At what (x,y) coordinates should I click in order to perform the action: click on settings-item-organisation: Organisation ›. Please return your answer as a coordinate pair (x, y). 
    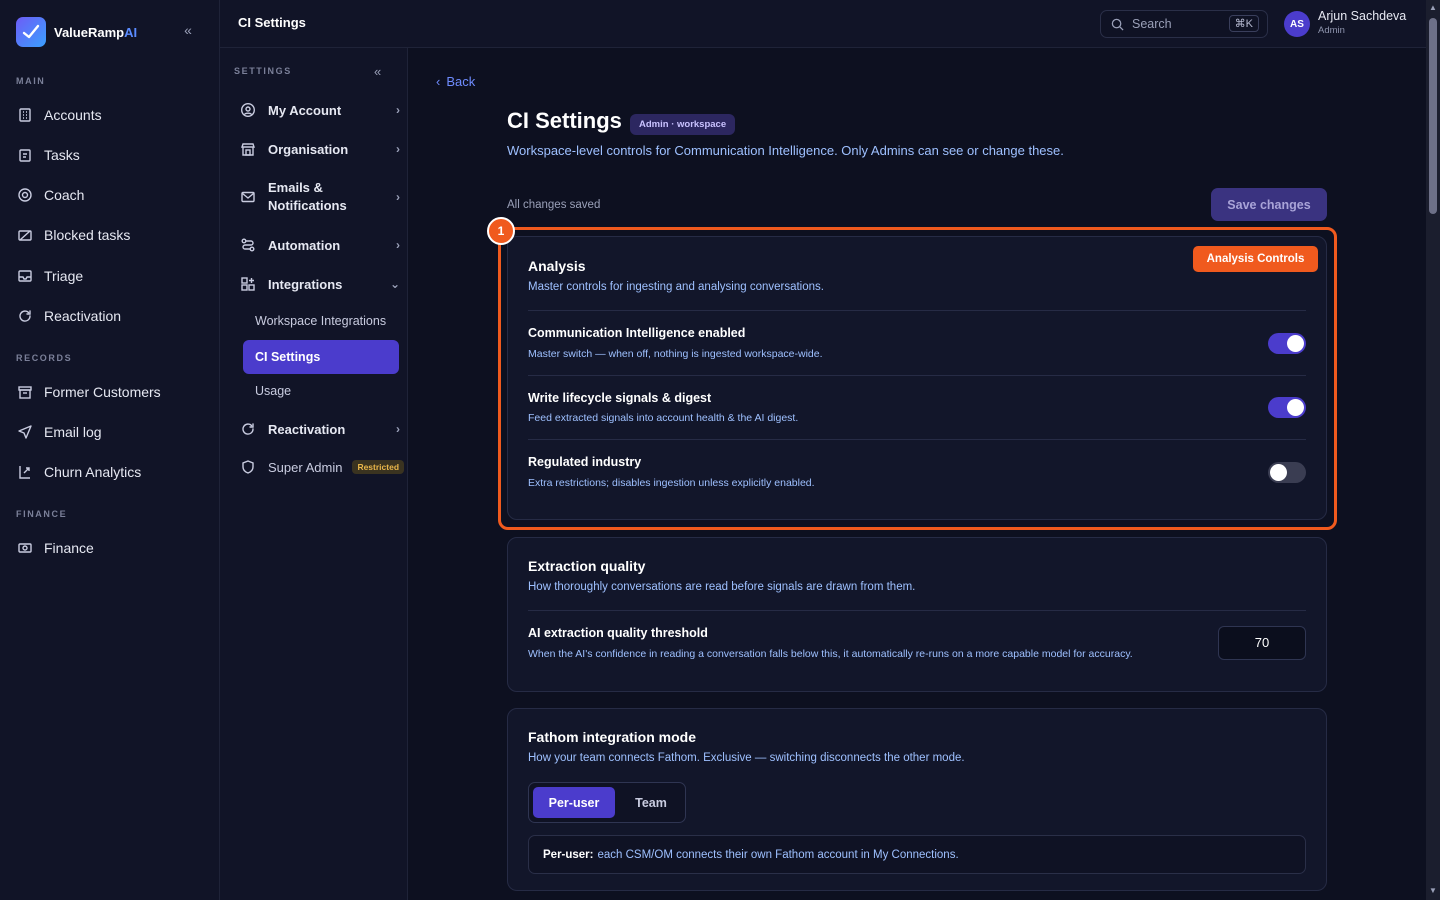
    Looking at the image, I should click on (320, 149).